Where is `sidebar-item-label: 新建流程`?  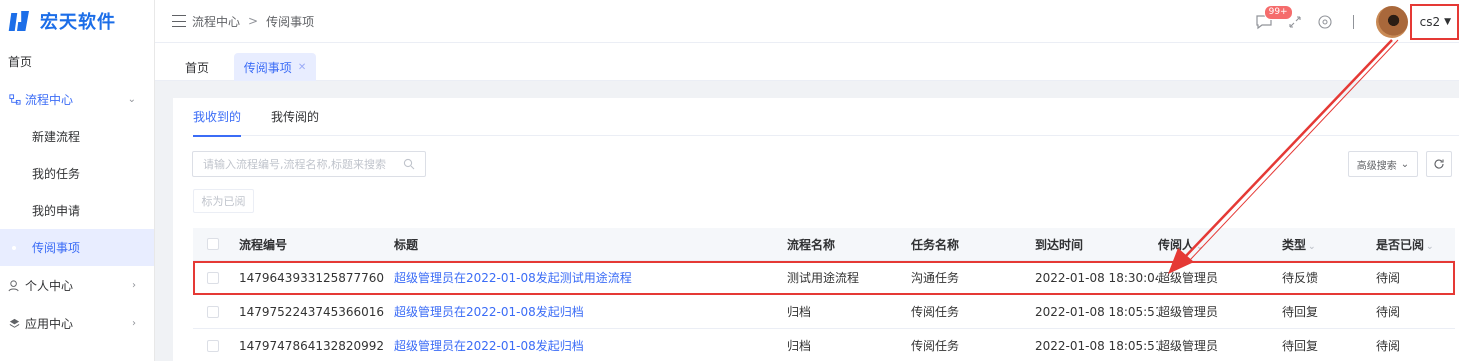
sidebar-item-label: 新建流程 is located at coordinates (56, 137).